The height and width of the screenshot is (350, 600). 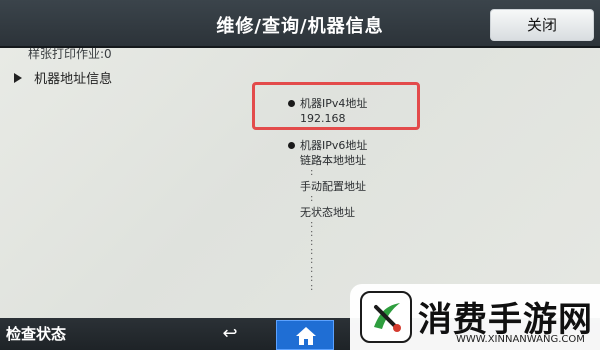 What do you see at coordinates (230, 334) in the screenshot?
I see `back-arrow-icon: ↩` at bounding box center [230, 334].